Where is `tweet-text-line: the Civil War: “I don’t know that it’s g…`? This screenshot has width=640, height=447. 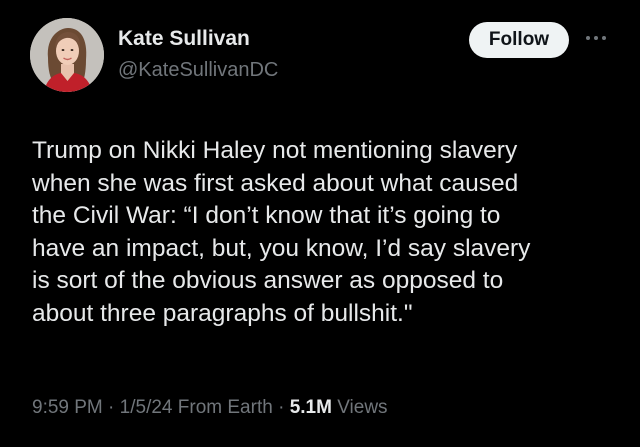
tweet-text-line: the Civil War: “I don’t know that it’s g… is located at coordinates (266, 215).